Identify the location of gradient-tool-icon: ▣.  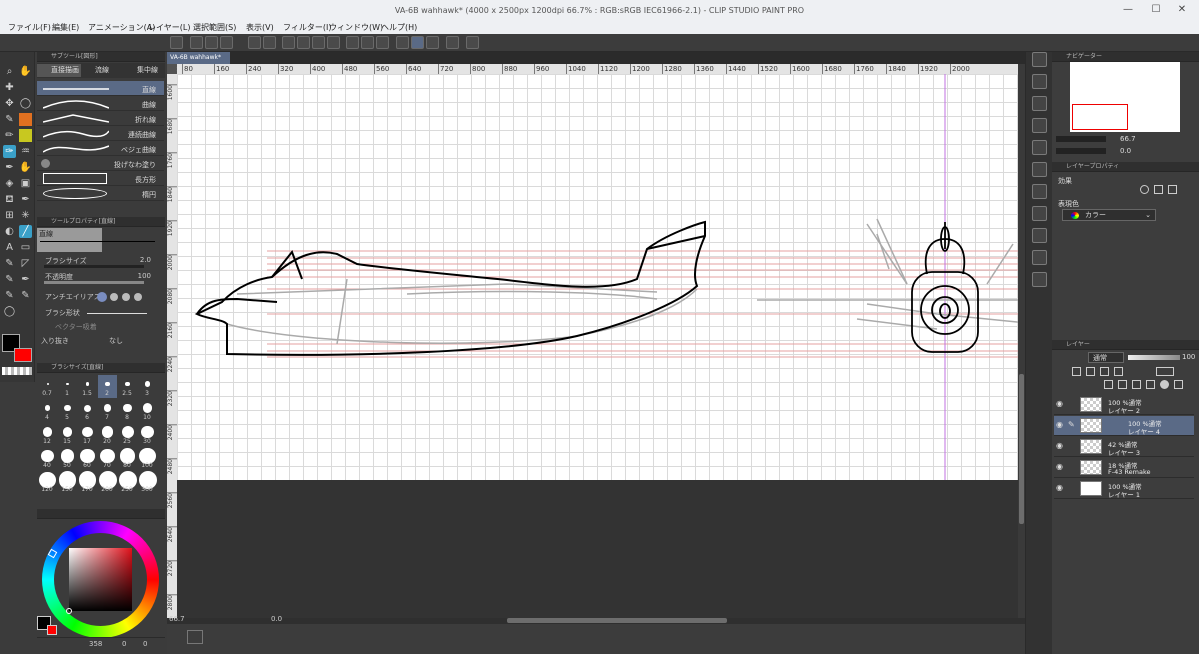
(25, 183).